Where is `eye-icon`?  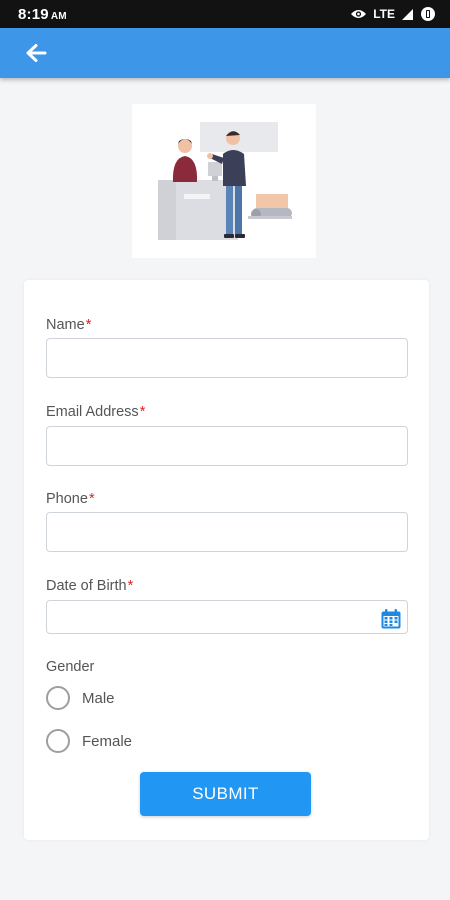 eye-icon is located at coordinates (359, 14).